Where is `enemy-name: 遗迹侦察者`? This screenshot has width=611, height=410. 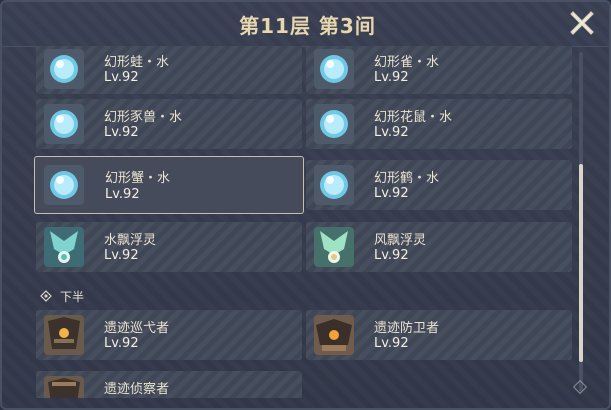
enemy-name: 遗迹侦察者 is located at coordinates (137, 389).